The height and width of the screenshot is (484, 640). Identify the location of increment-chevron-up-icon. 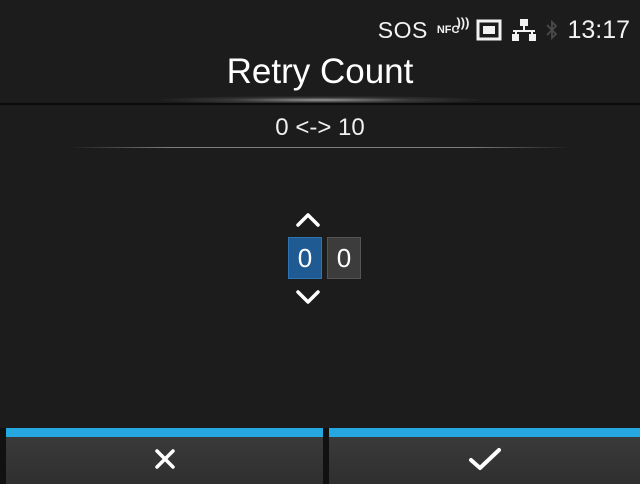
(308, 219).